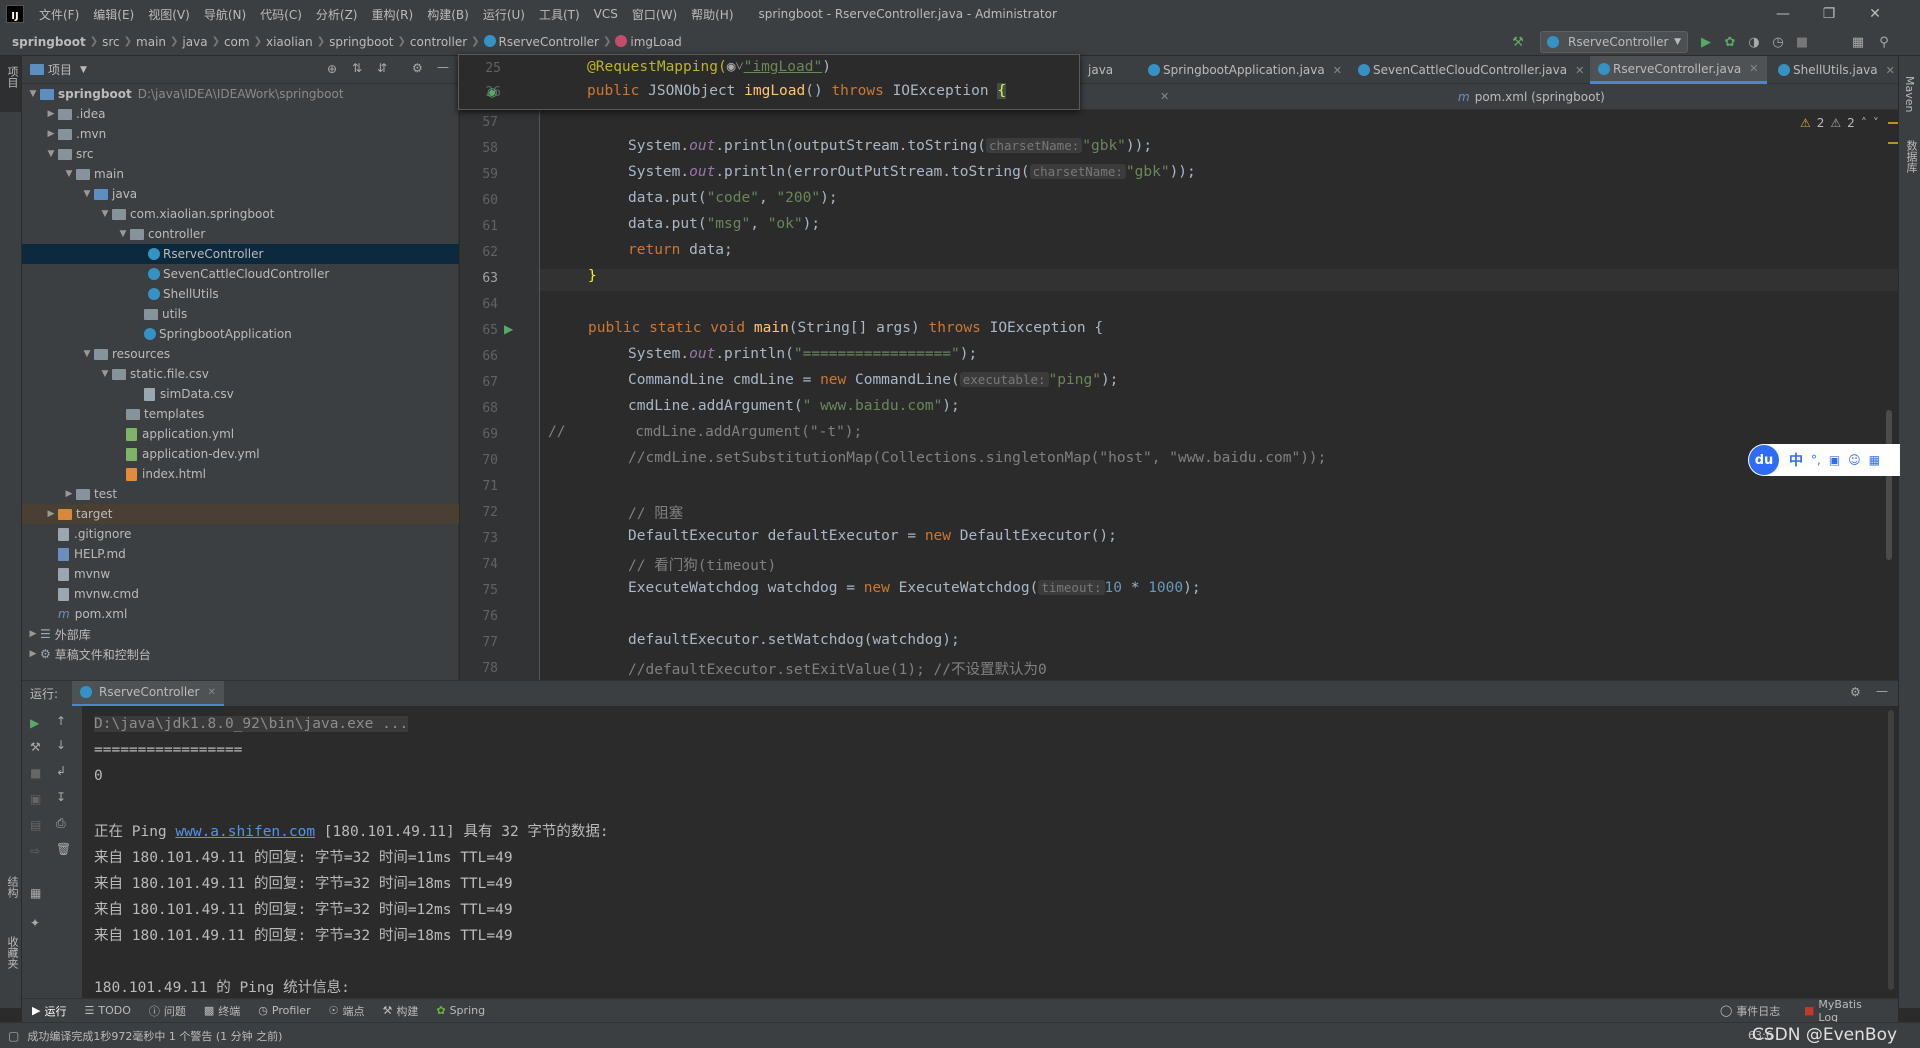 This screenshot has width=1920, height=1048. Describe the element at coordinates (1909, 94) in the screenshot. I see `maven-tool-label: Maven` at that location.